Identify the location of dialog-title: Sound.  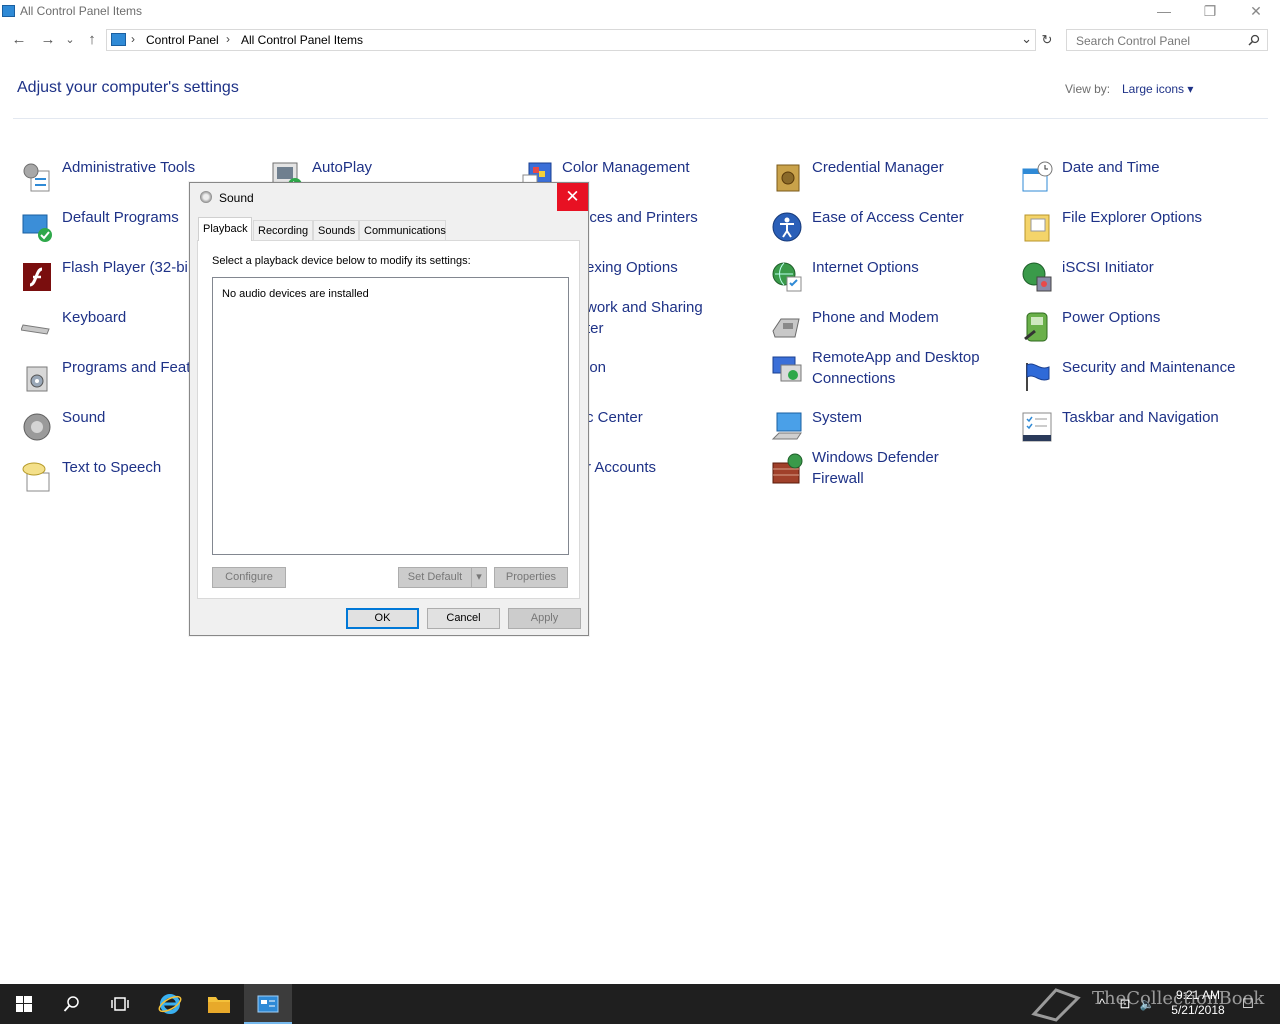
(236, 198).